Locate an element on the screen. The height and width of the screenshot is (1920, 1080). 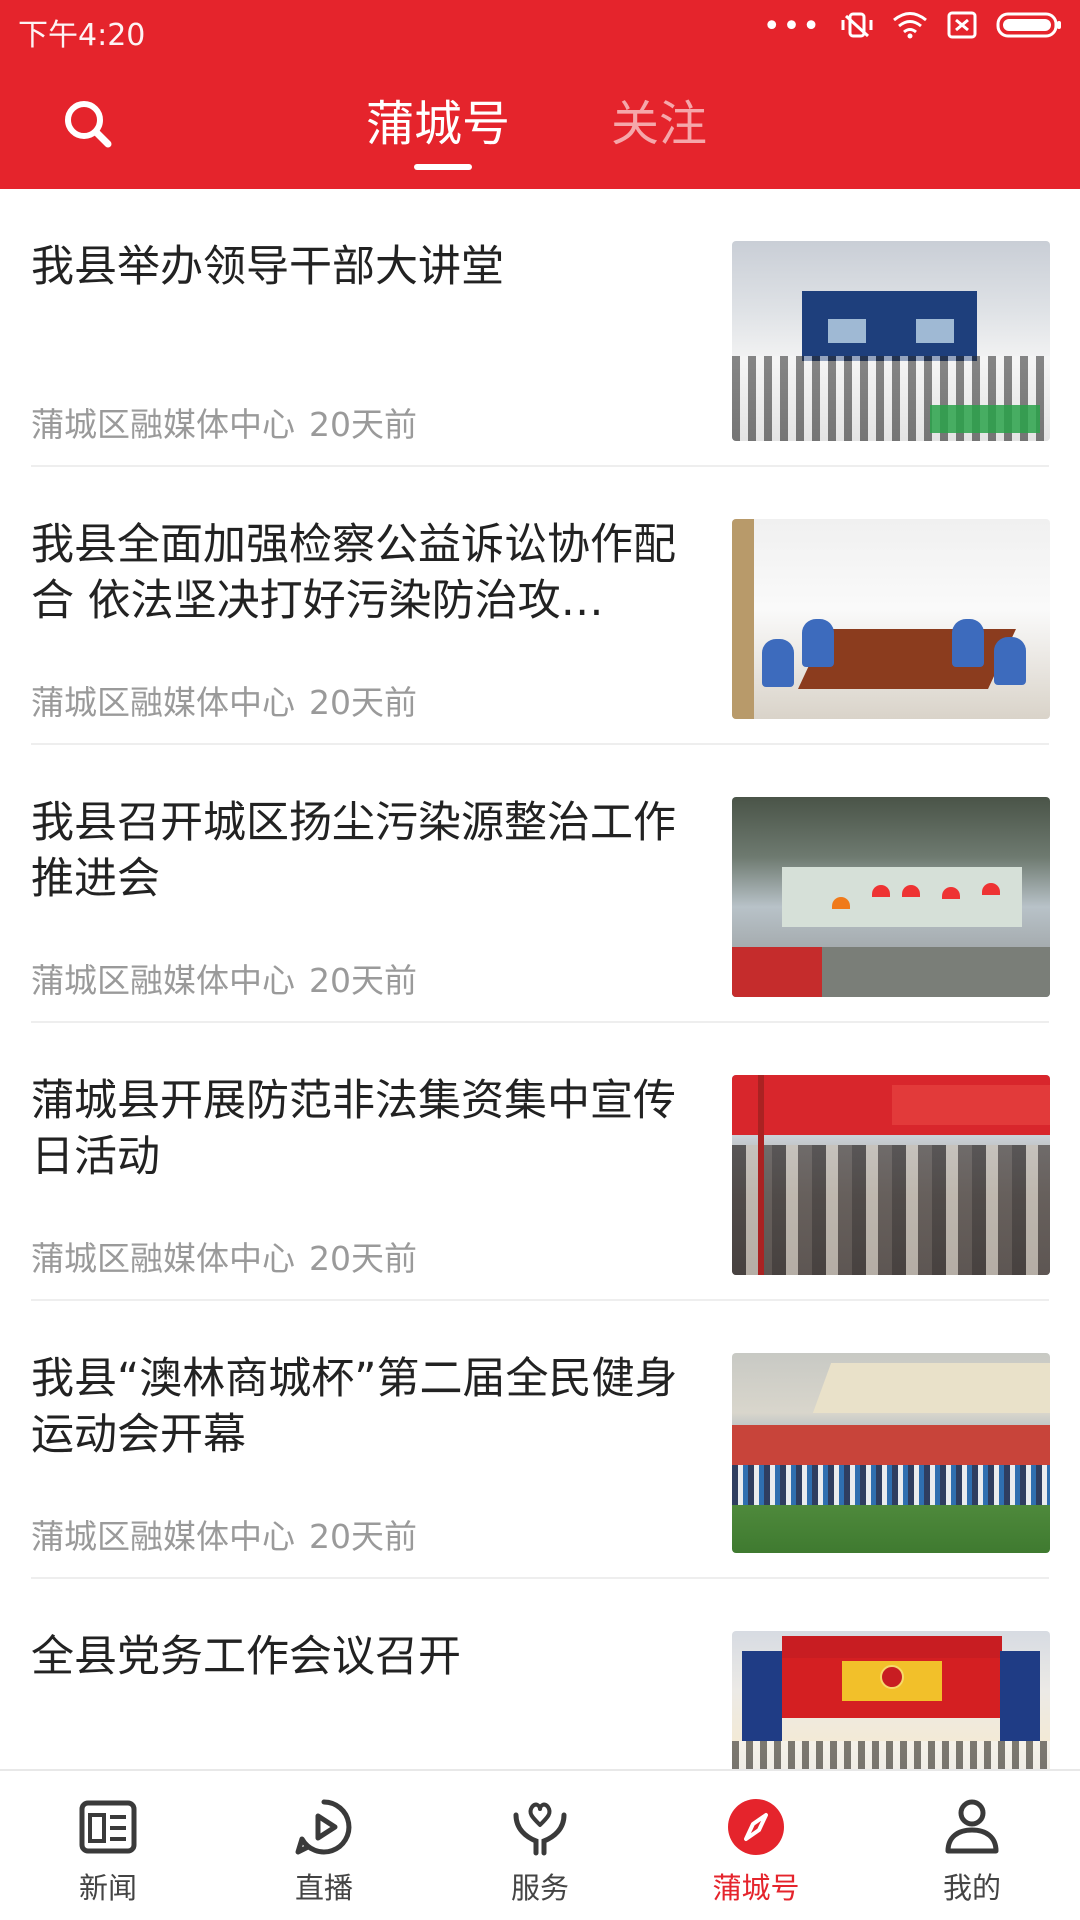
status-time: 下午4:20 is located at coordinates (82, 35).